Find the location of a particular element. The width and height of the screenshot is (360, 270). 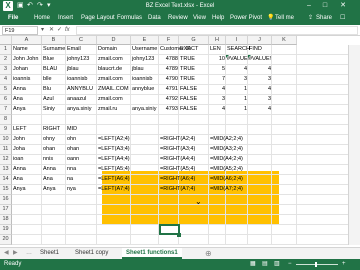

cell: ANNYBLU is located at coordinates (81, 89).